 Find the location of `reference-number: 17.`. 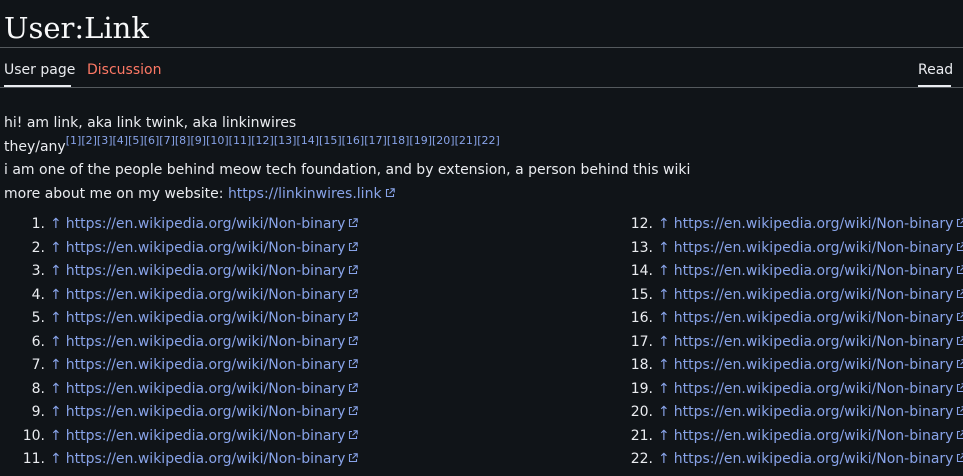

reference-number: 17. is located at coordinates (641, 341).